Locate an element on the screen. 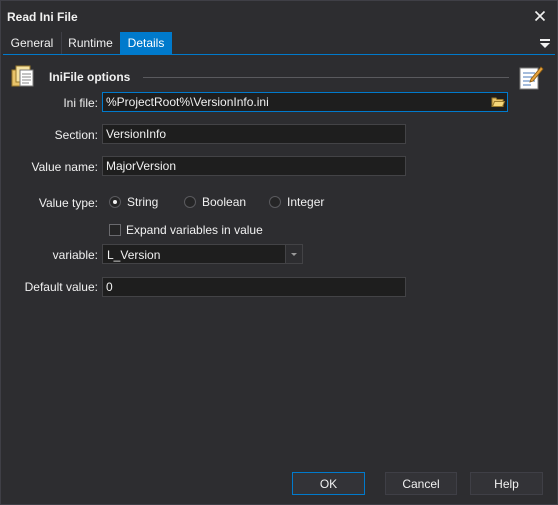  radio-string: String is located at coordinates (133, 202).